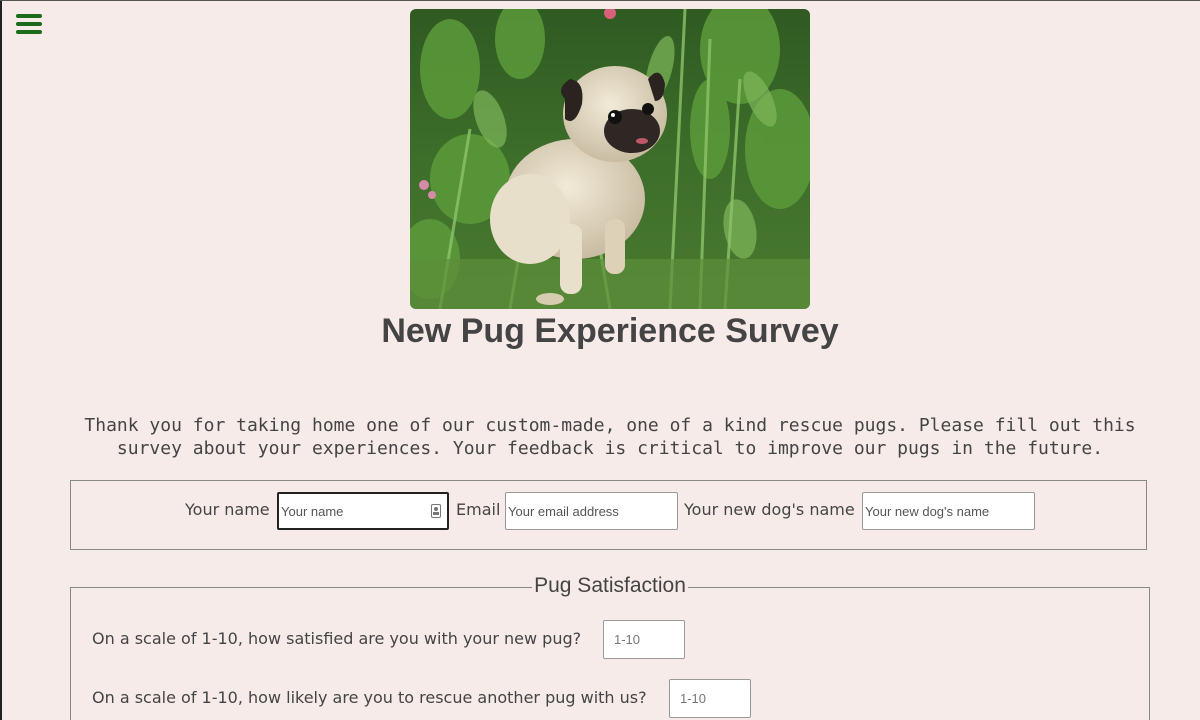 Image resolution: width=1200 pixels, height=720 pixels. Describe the element at coordinates (1, 360) in the screenshot. I see `window-left-edge` at that location.